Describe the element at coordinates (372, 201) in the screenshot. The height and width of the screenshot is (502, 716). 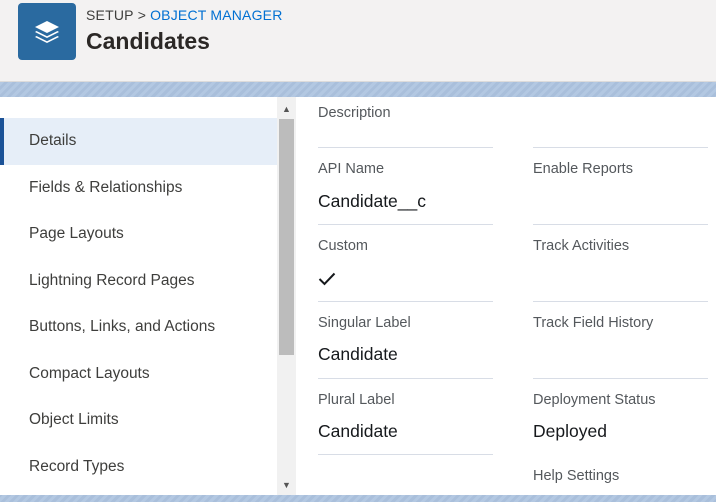
I see `api-name-value: Candidate__c` at that location.